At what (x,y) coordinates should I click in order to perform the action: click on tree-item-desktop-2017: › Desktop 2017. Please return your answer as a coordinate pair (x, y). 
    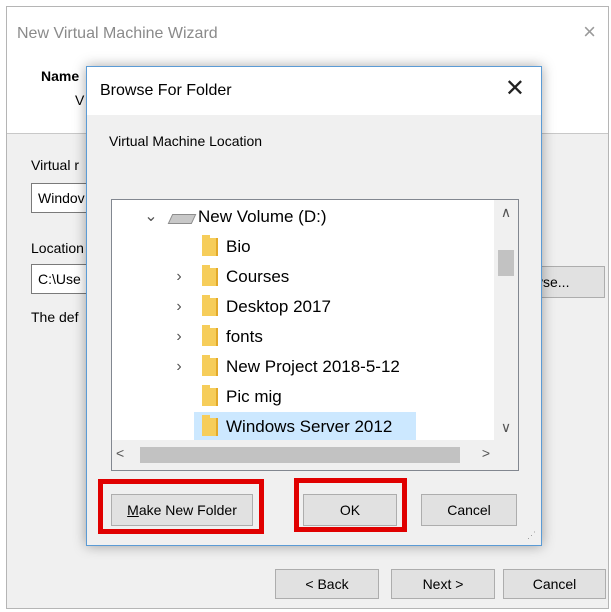
    Looking at the image, I should click on (304, 307).